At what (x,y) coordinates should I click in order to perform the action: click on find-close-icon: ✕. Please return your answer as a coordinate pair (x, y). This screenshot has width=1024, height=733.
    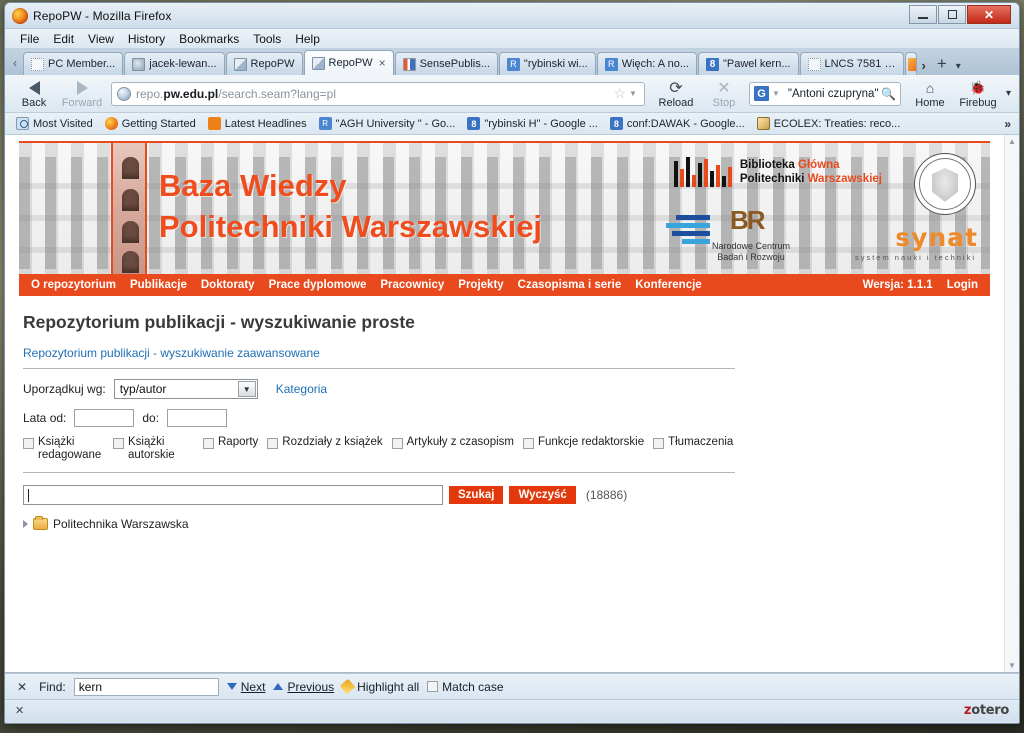
    Looking at the image, I should click on (22, 687).